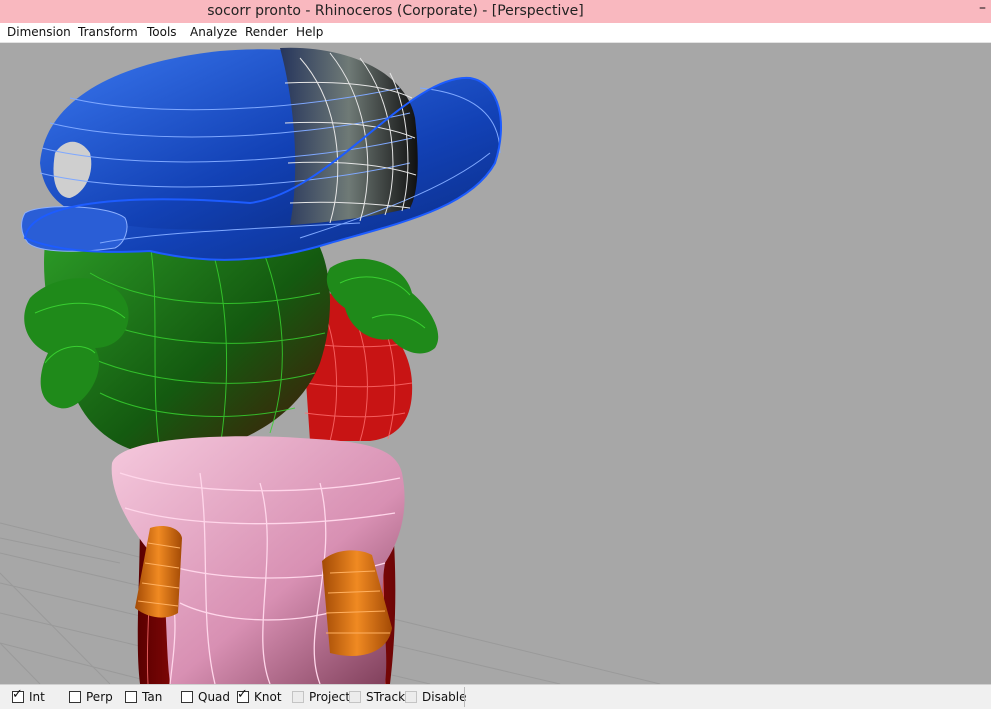 This screenshot has width=991, height=709. Describe the element at coordinates (152, 697) in the screenshot. I see `osnap-tan-label: Tan` at that location.